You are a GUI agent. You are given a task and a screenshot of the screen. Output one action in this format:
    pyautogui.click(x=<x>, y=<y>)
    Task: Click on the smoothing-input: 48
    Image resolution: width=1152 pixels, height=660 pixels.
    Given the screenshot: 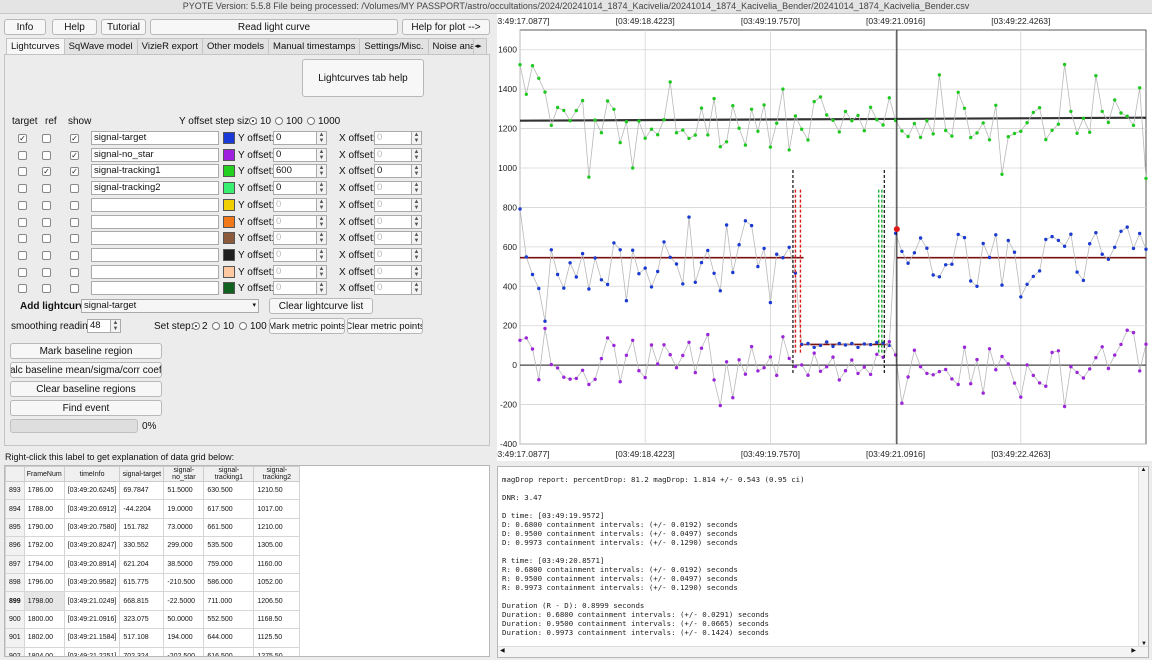 What is the action you would take?
    pyautogui.click(x=99, y=326)
    